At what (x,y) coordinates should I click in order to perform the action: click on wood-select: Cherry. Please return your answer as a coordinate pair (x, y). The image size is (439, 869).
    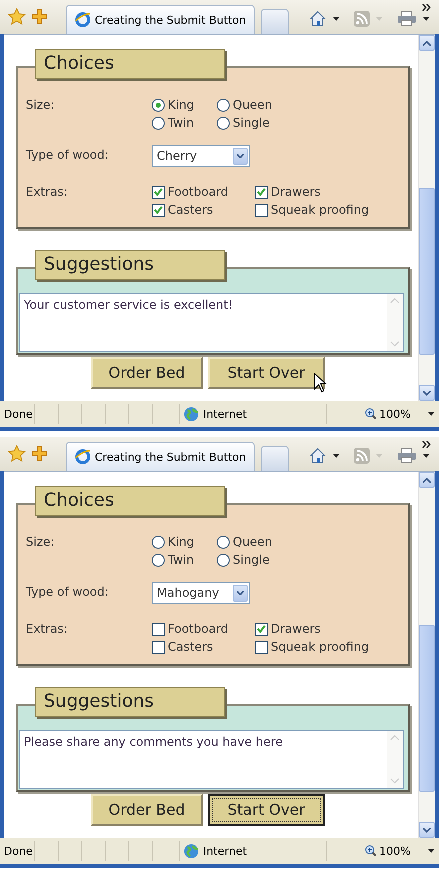
    Looking at the image, I should click on (201, 156).